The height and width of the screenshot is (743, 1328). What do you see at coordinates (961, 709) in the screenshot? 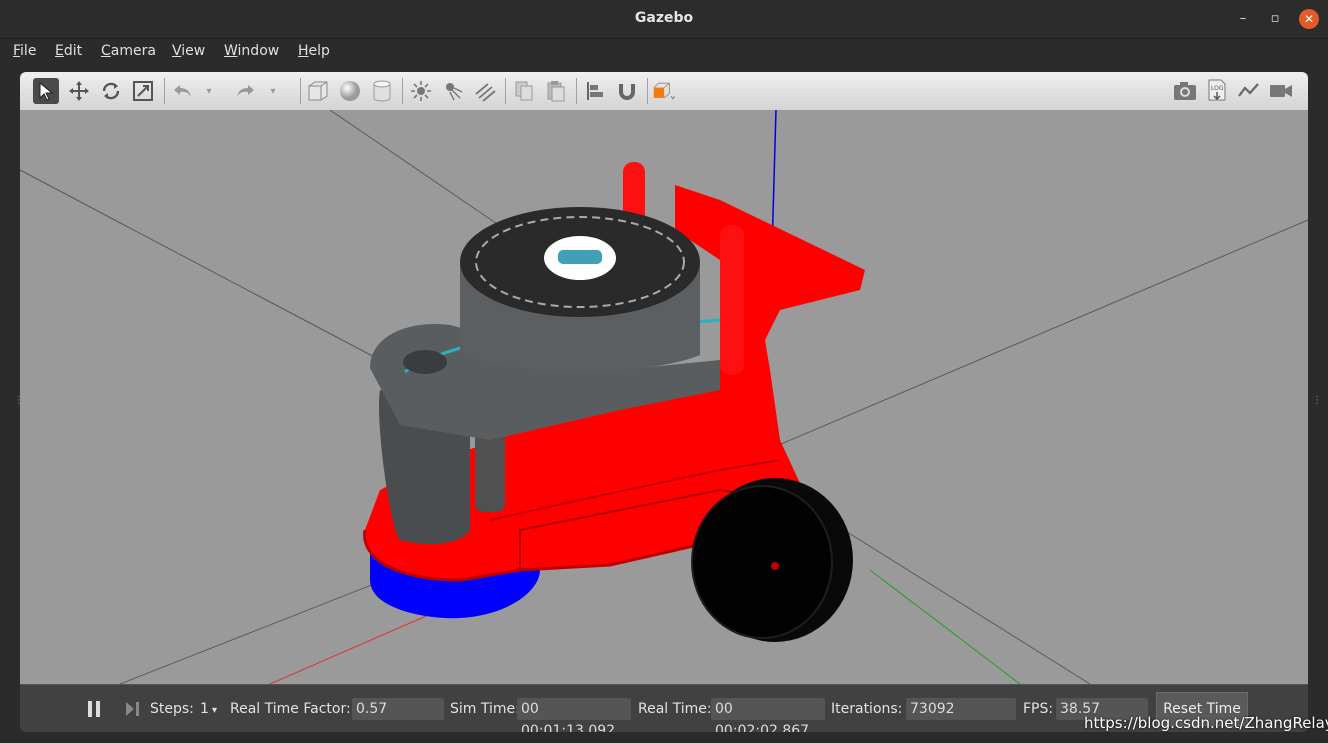
I see `iterations-field: 73092` at bounding box center [961, 709].